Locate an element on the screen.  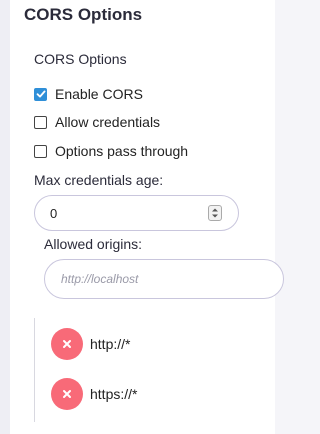
allow-credentials-label: Allow credentials is located at coordinates (108, 122).